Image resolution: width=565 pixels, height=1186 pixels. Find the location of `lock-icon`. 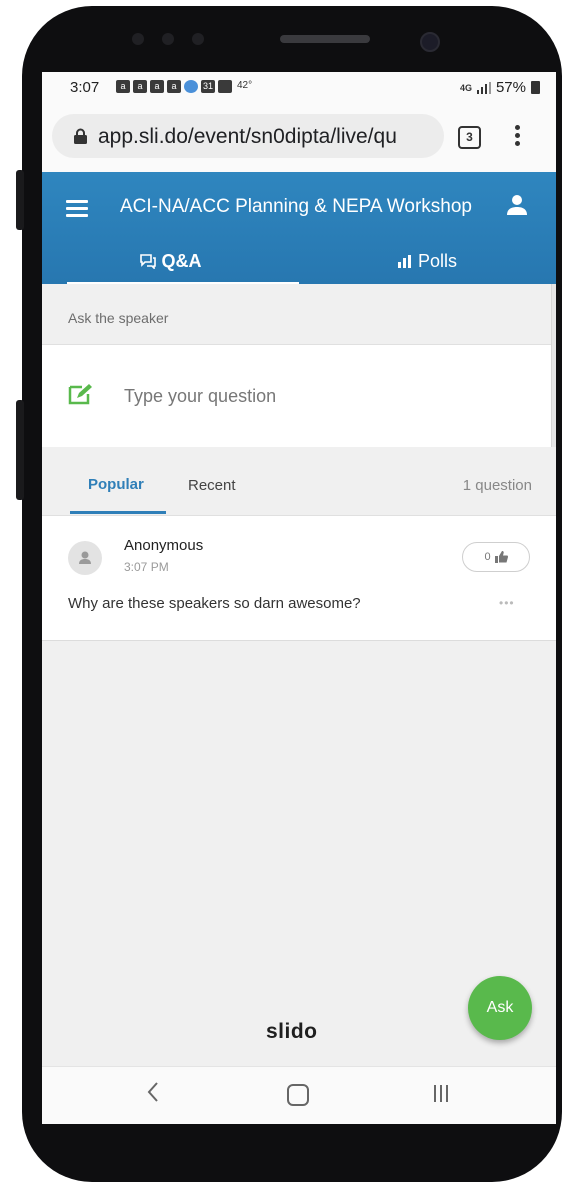

lock-icon is located at coordinates (80, 136).